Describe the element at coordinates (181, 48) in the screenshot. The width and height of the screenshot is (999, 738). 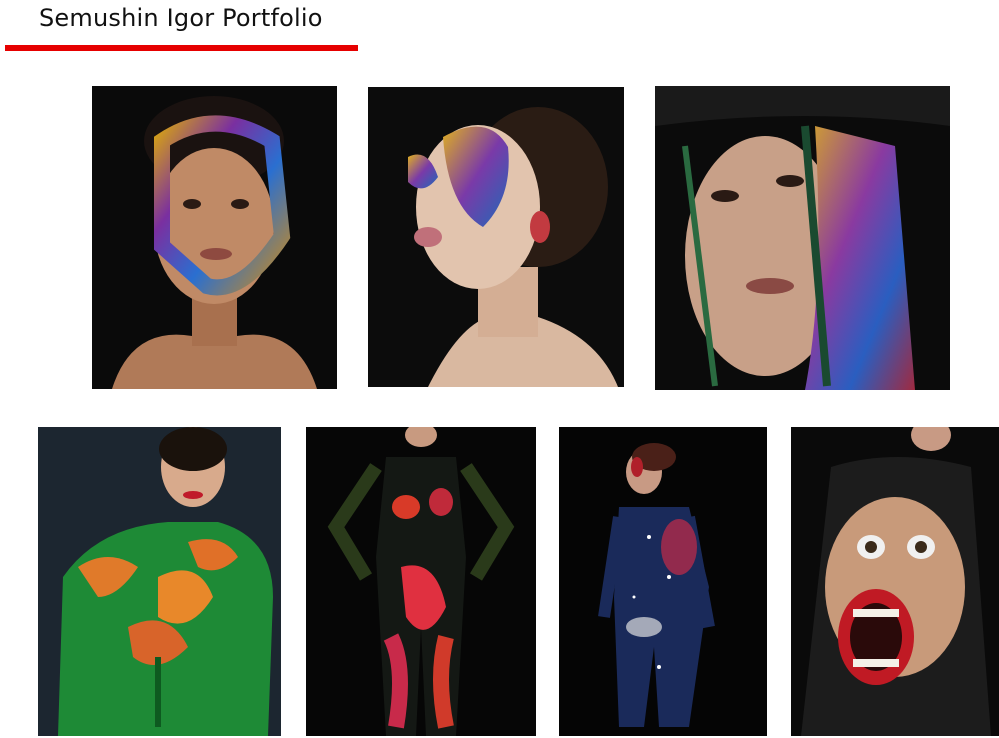
I see `title-underline` at that location.